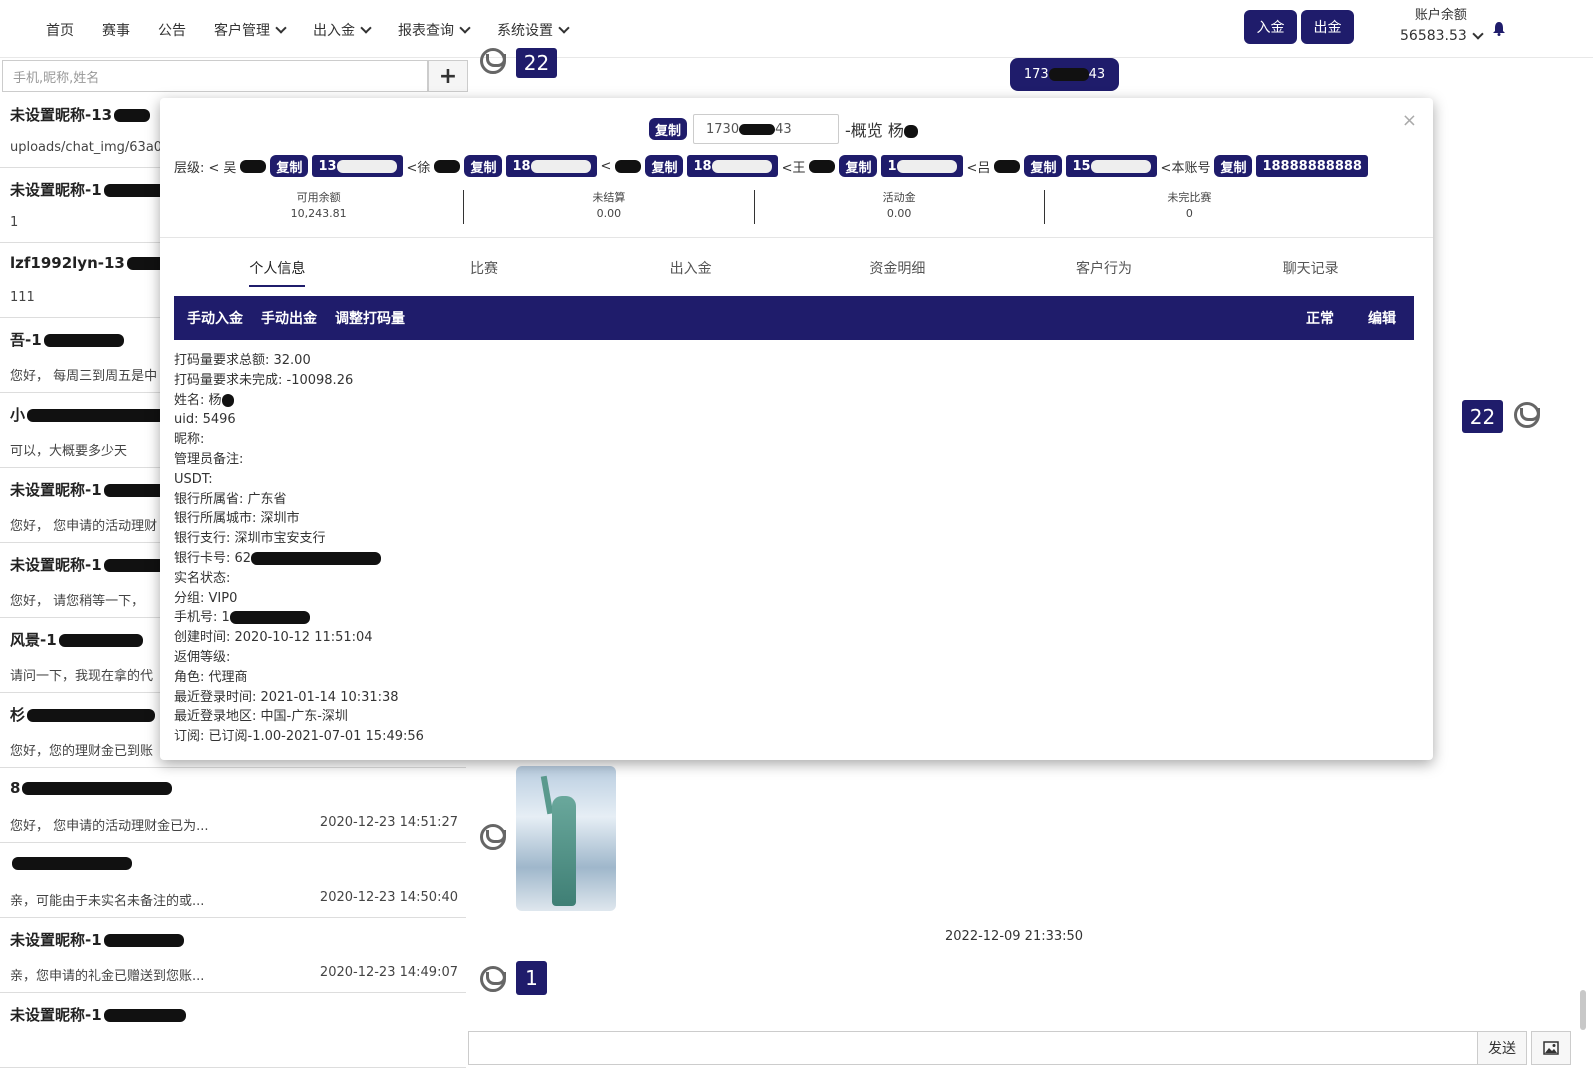  I want to click on message-input, so click(973, 1048).